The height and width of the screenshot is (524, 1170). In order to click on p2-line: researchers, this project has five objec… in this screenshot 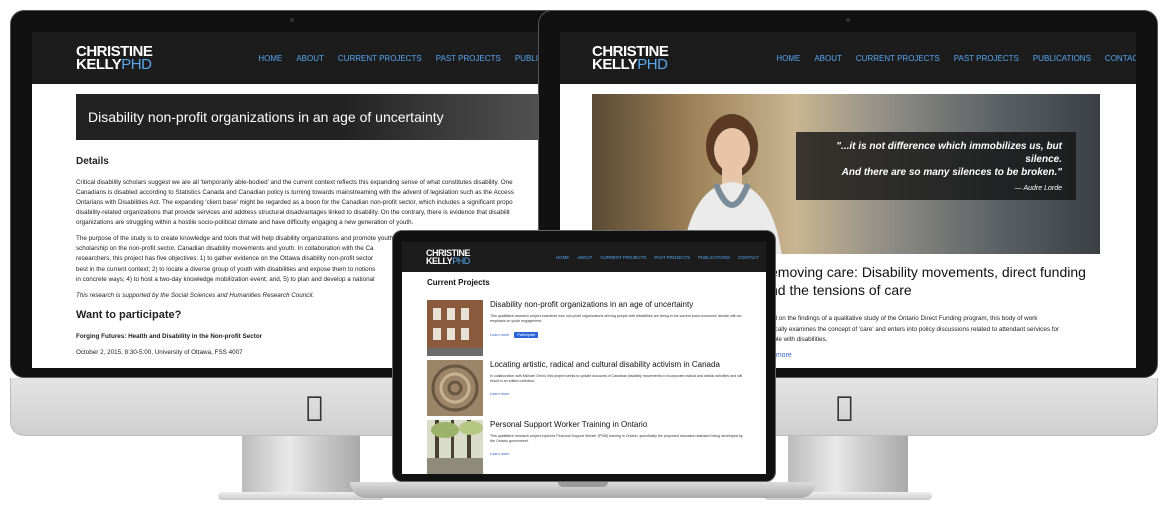, I will do `click(225, 259)`.